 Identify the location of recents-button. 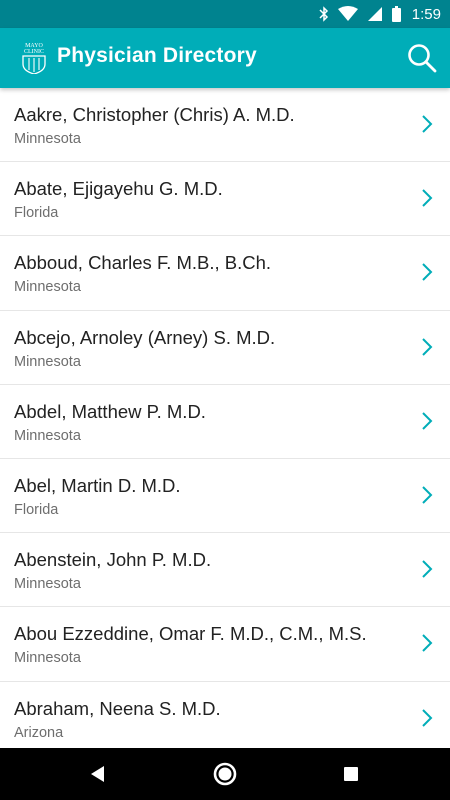
(351, 774).